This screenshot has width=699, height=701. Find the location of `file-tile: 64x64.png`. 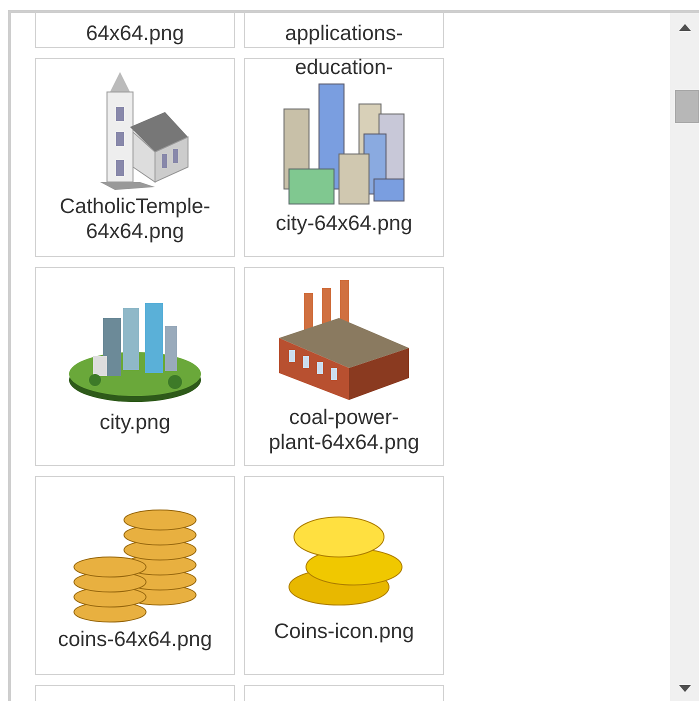

file-tile: 64x64.png is located at coordinates (135, 30).